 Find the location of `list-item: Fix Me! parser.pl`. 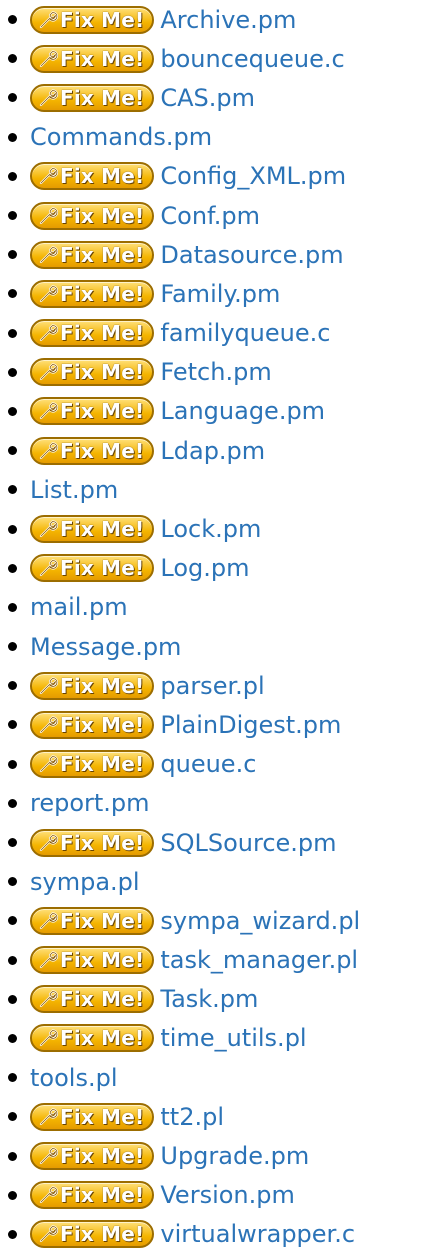

list-item: Fix Me! parser.pl is located at coordinates (215, 685).